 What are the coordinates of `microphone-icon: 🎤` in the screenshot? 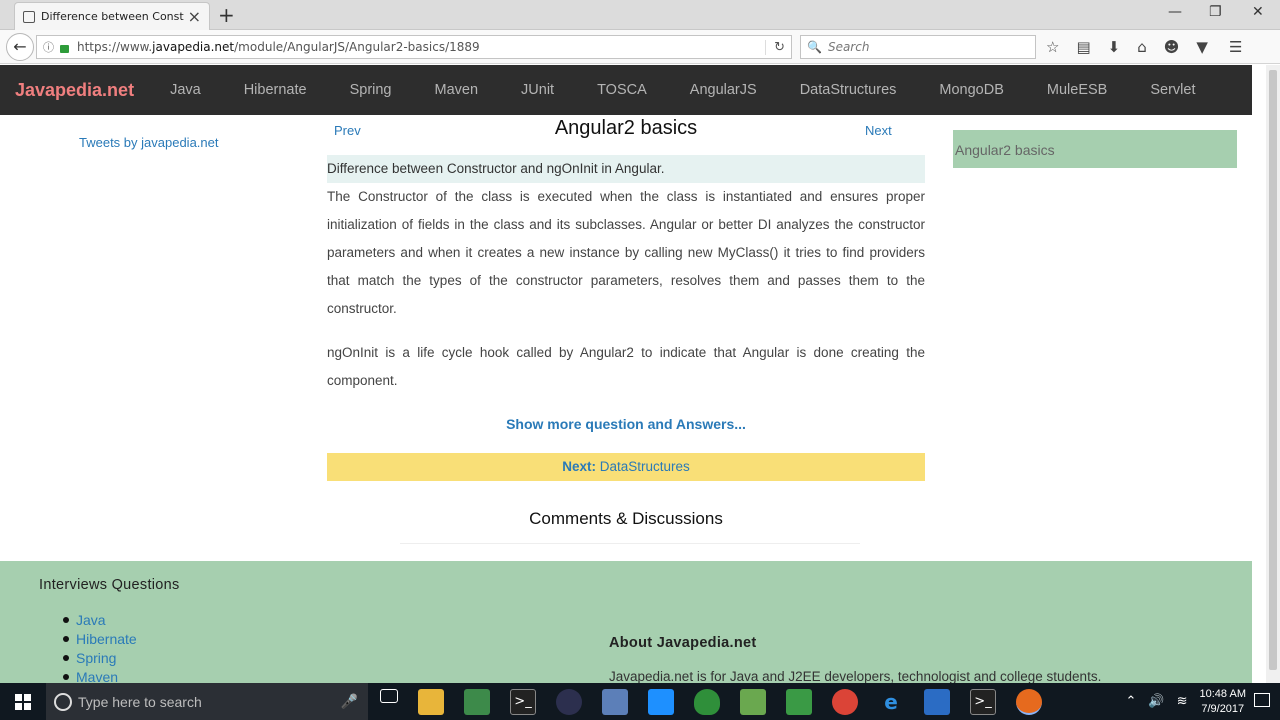 It's located at (349, 701).